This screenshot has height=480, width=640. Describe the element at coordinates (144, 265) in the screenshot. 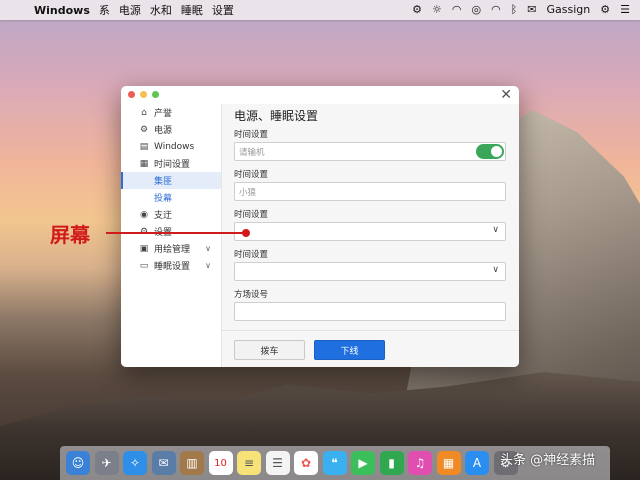

I see `battery-icon: ▭` at that location.